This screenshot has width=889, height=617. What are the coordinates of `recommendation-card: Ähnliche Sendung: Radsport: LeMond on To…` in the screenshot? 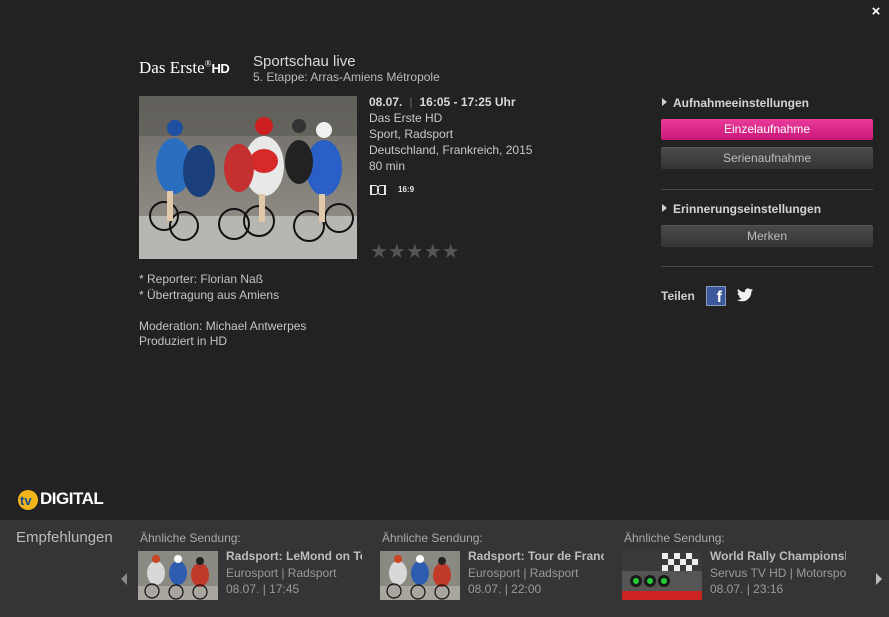 It's located at (252, 569).